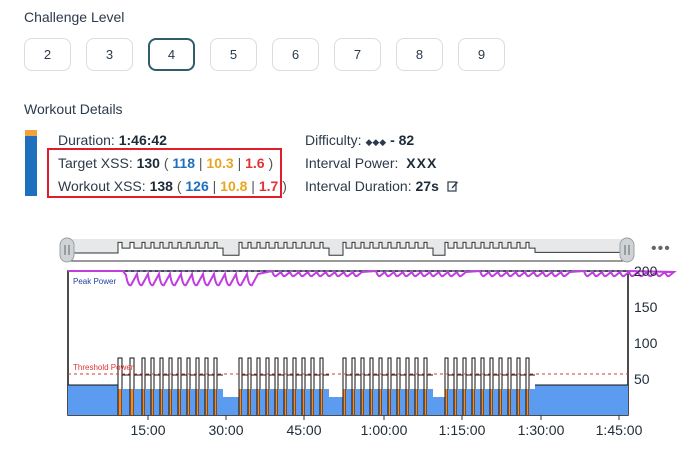  Describe the element at coordinates (427, 186) in the screenshot. I see `interval-duration-value: 27s` at that location.